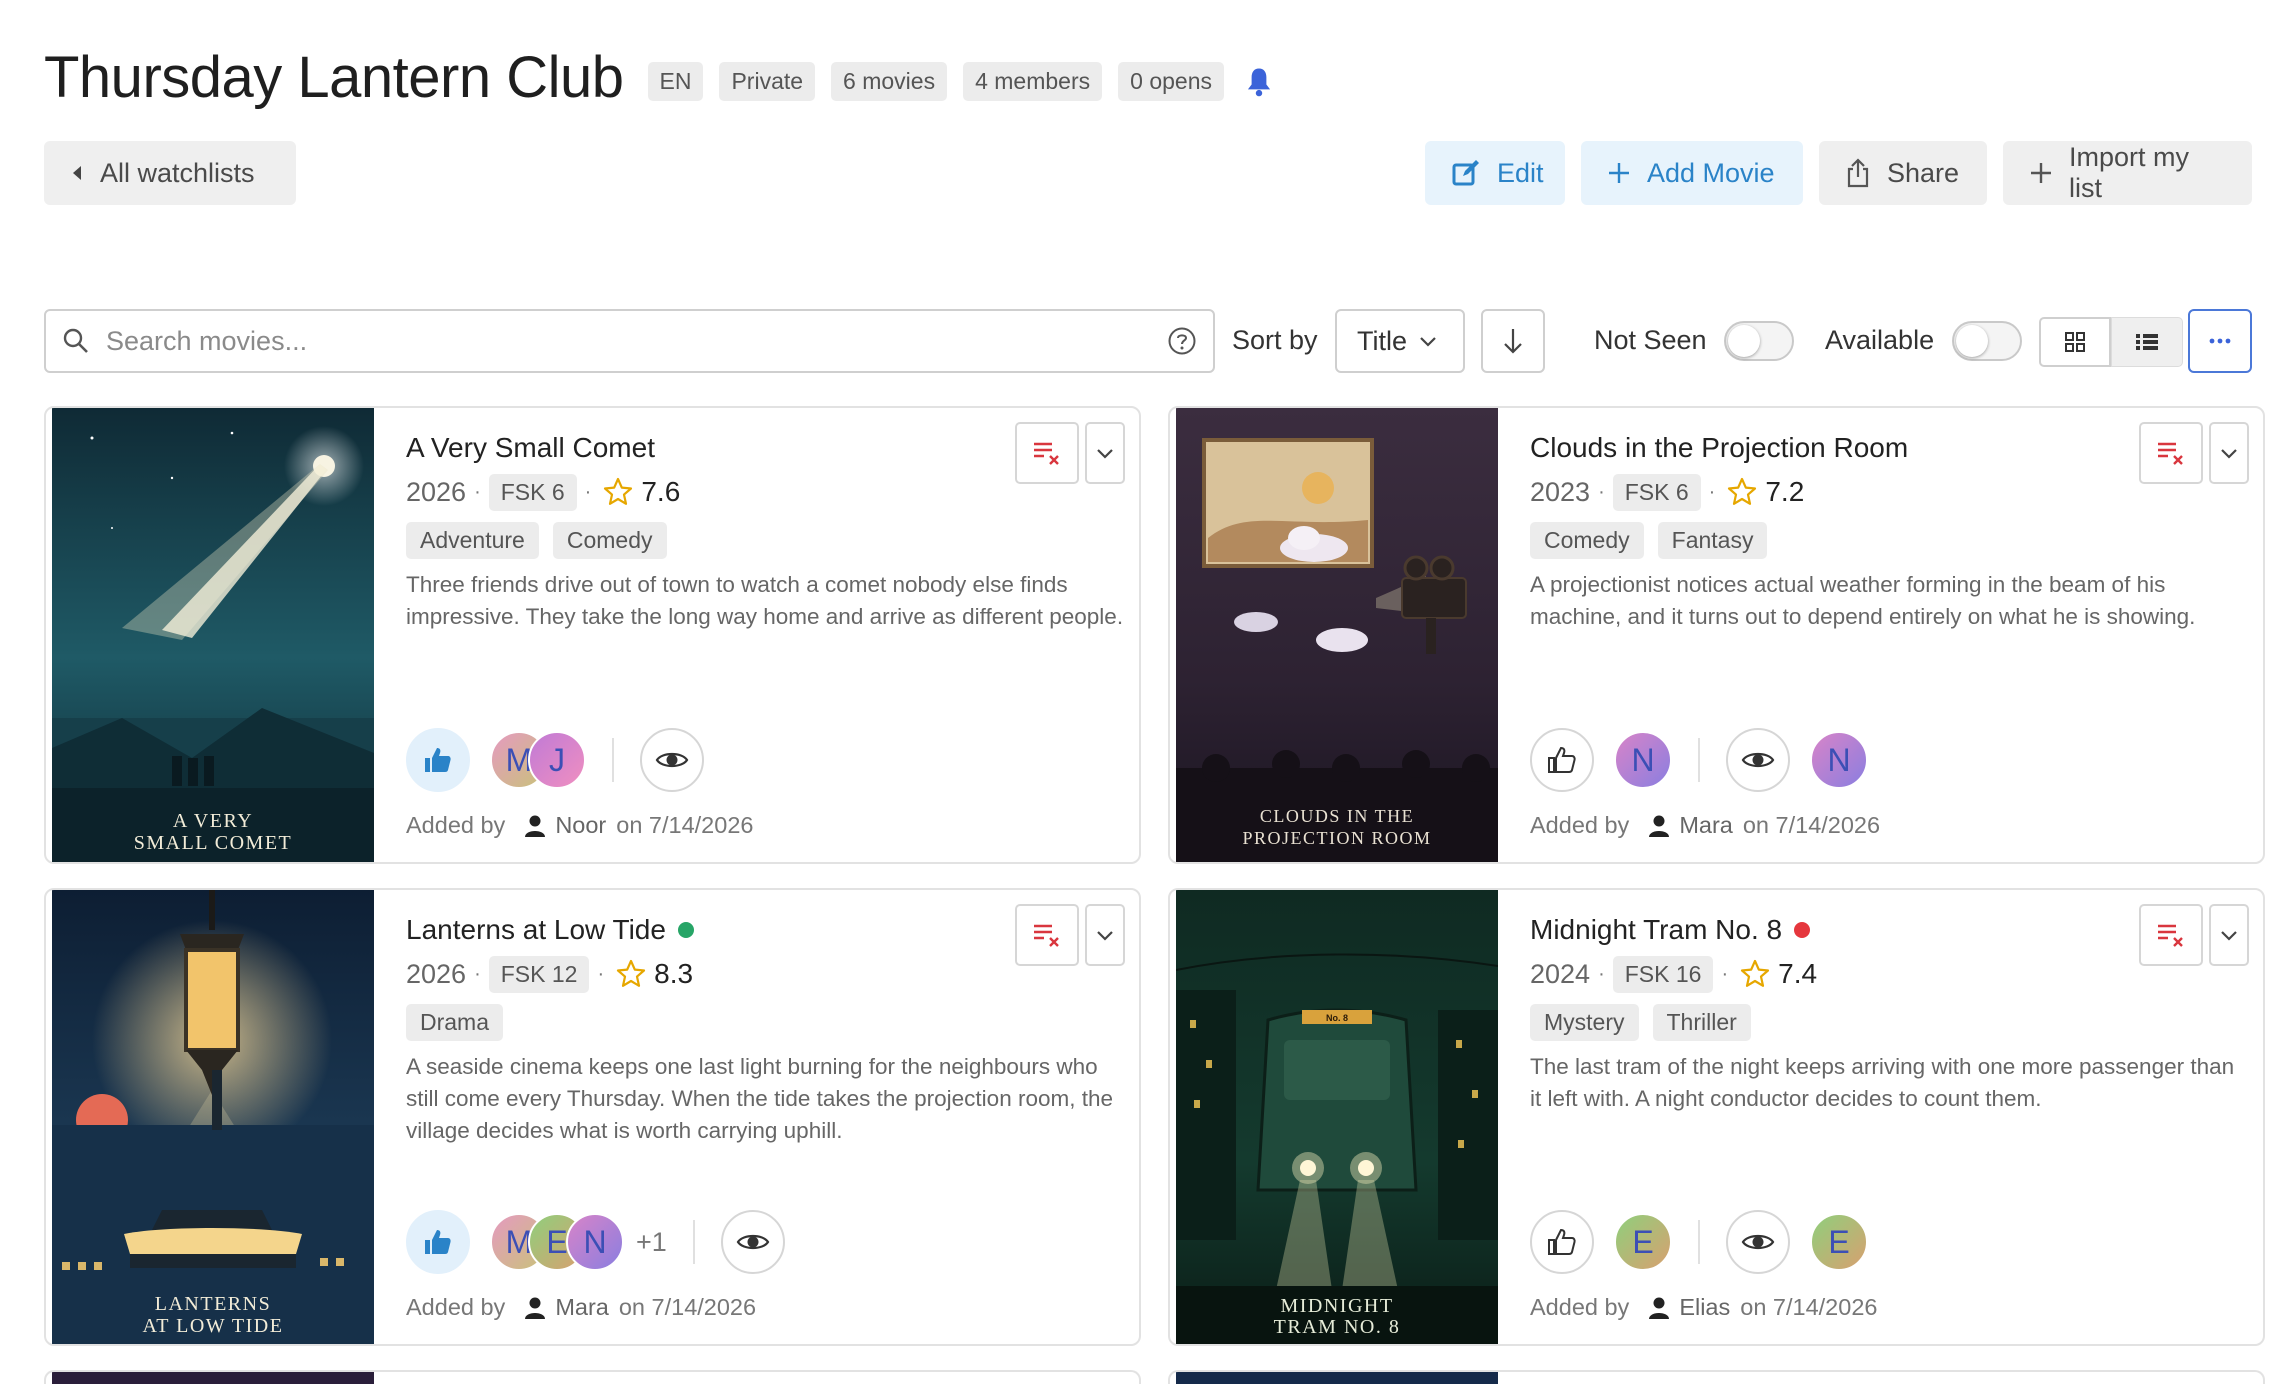 This screenshot has width=2296, height=1384. What do you see at coordinates (1880, 340) in the screenshot?
I see `available-label: Available` at bounding box center [1880, 340].